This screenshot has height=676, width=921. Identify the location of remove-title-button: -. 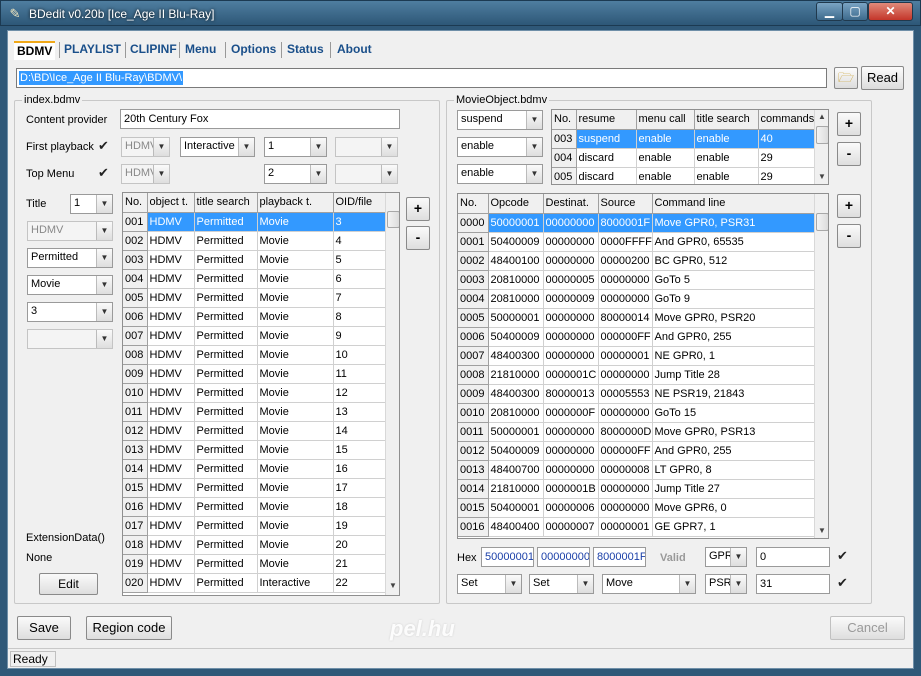
(418, 238).